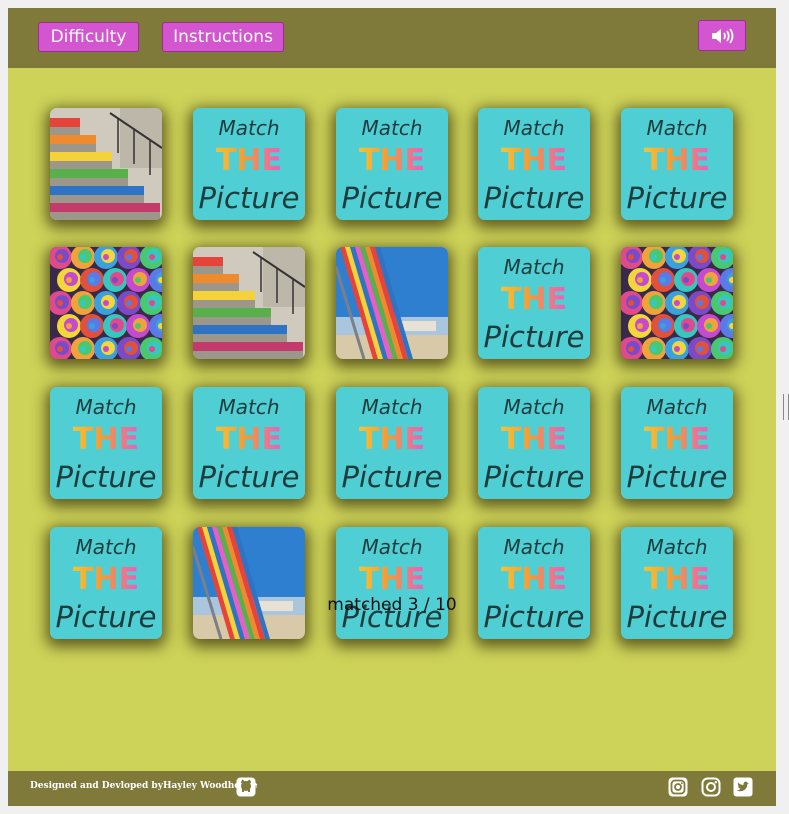 Image resolution: width=789 pixels, height=814 pixels. What do you see at coordinates (88, 37) in the screenshot?
I see `difficulty-button: Difficulty` at bounding box center [88, 37].